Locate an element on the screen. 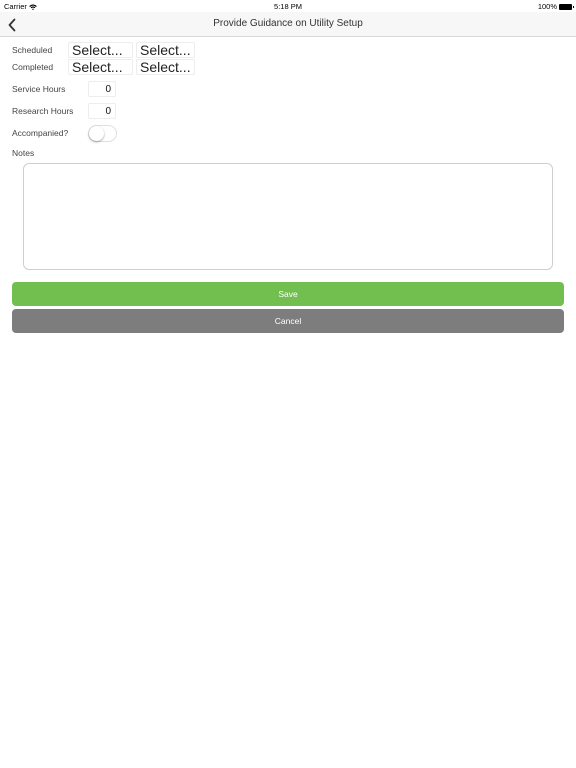 This screenshot has width=576, height=768. completed-label: Completed is located at coordinates (33, 67).